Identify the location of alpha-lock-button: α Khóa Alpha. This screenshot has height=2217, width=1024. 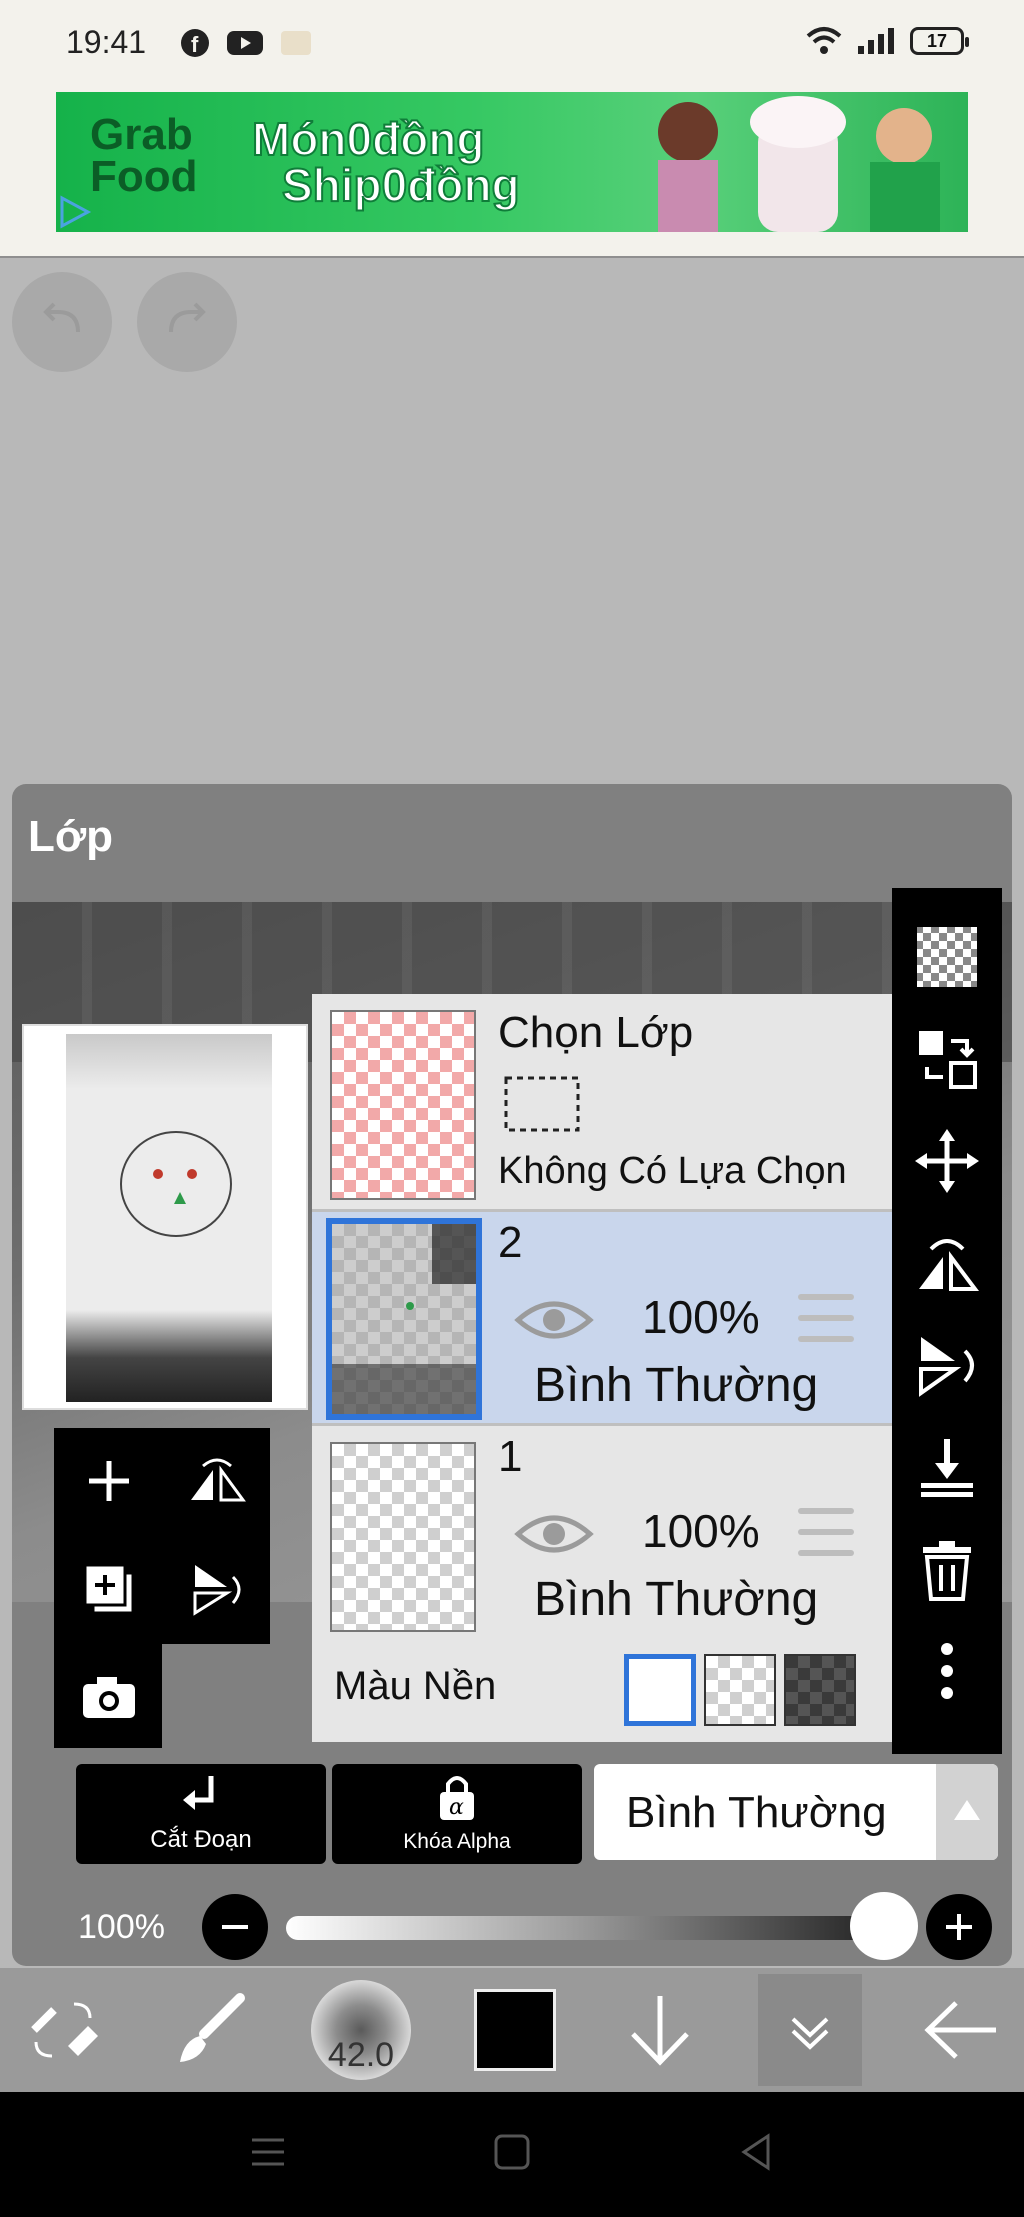
(457, 1814).